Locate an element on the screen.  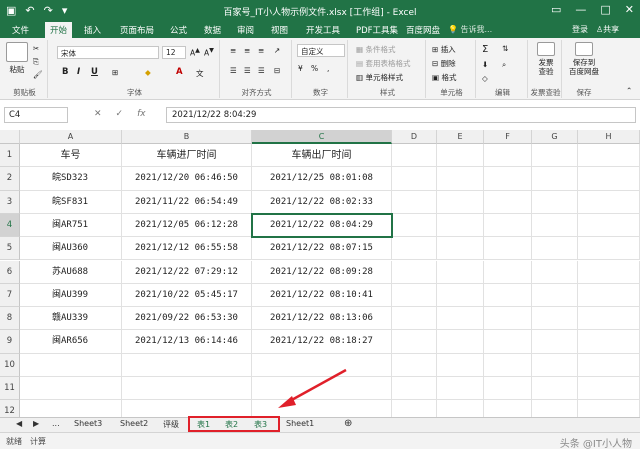
cell-styles-icon: ▥ is located at coordinates (360, 77).